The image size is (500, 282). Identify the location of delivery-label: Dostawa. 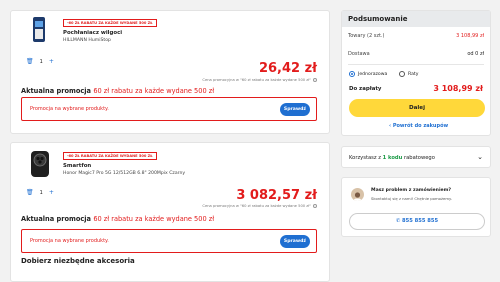
(359, 54).